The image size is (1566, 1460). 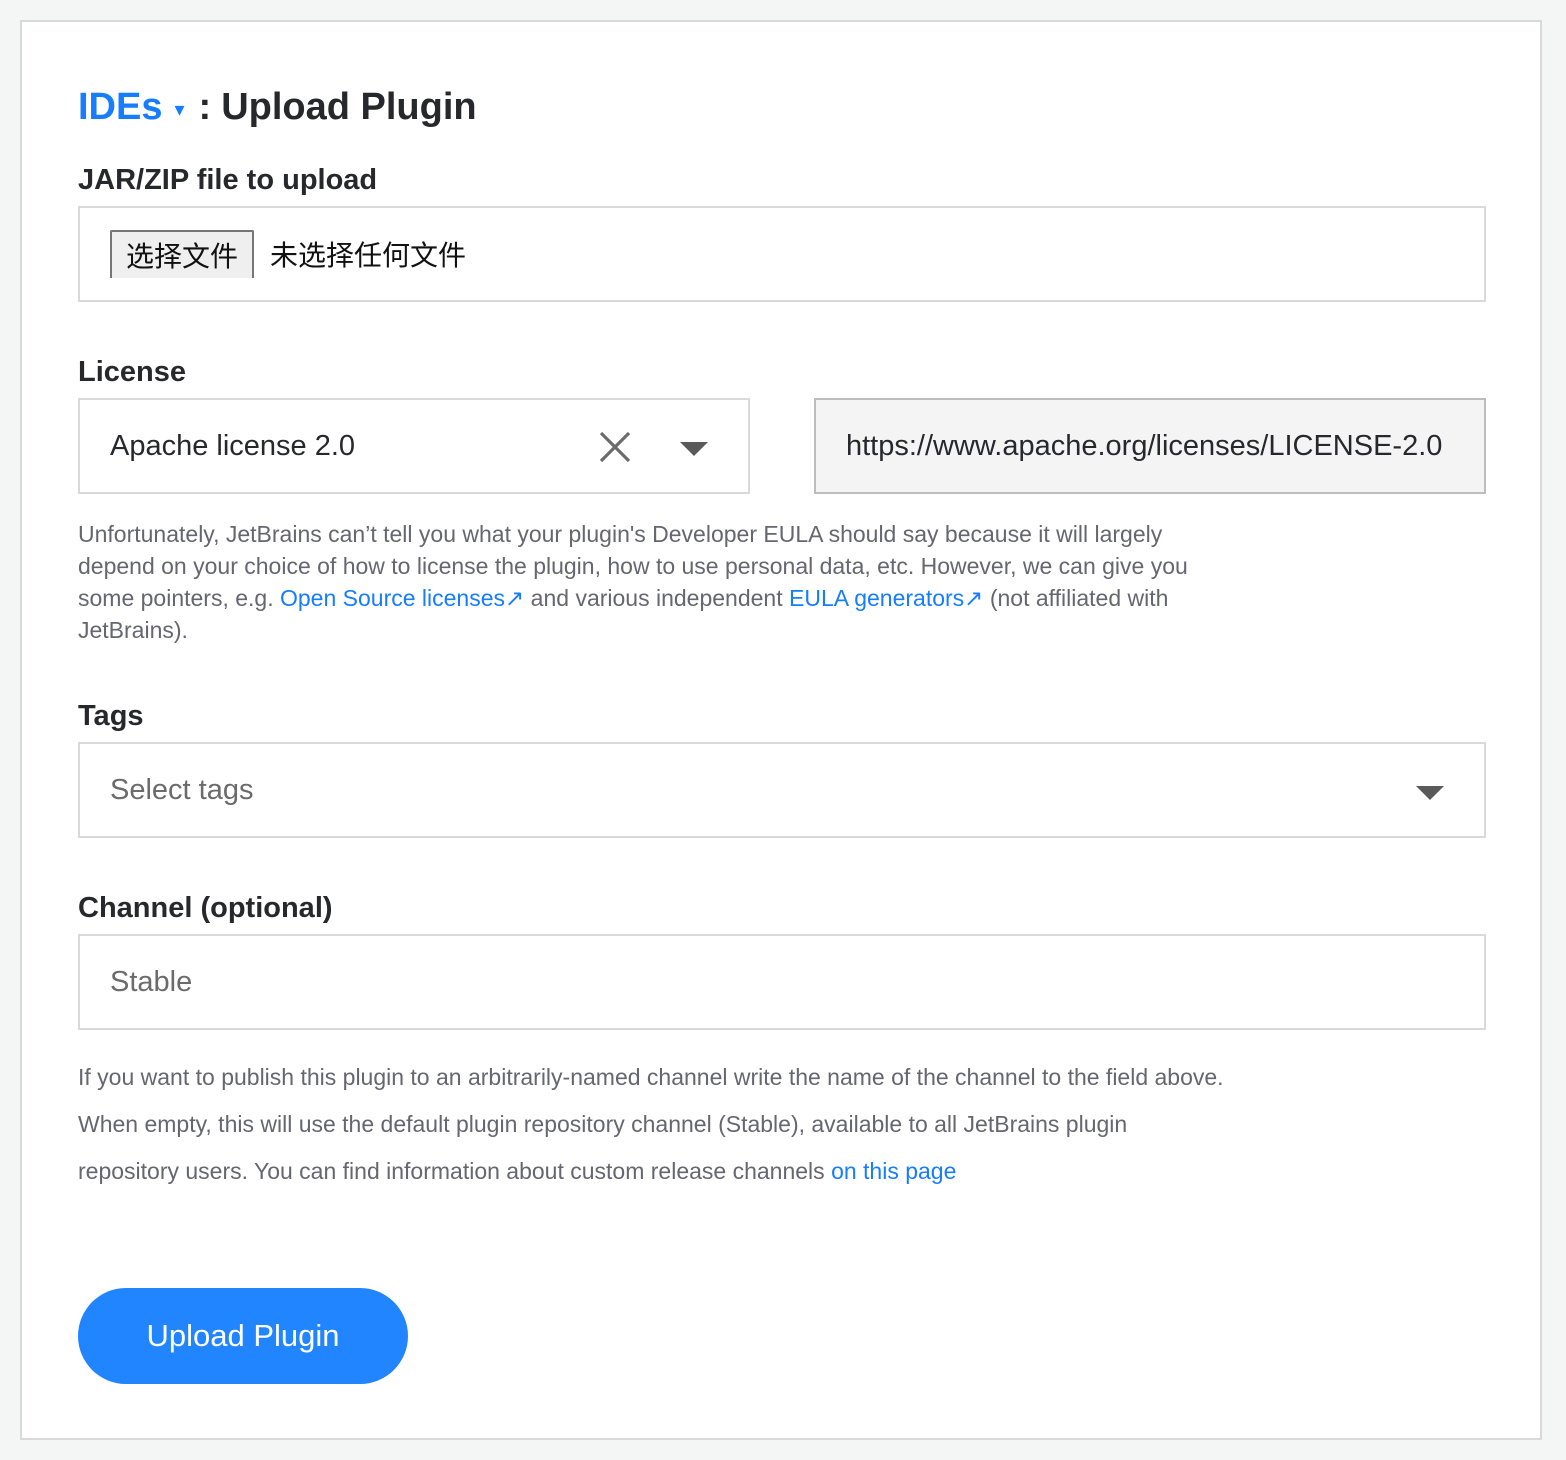 What do you see at coordinates (782, 254) in the screenshot?
I see `file-upload-field: 选择文件 未选择任何文件` at bounding box center [782, 254].